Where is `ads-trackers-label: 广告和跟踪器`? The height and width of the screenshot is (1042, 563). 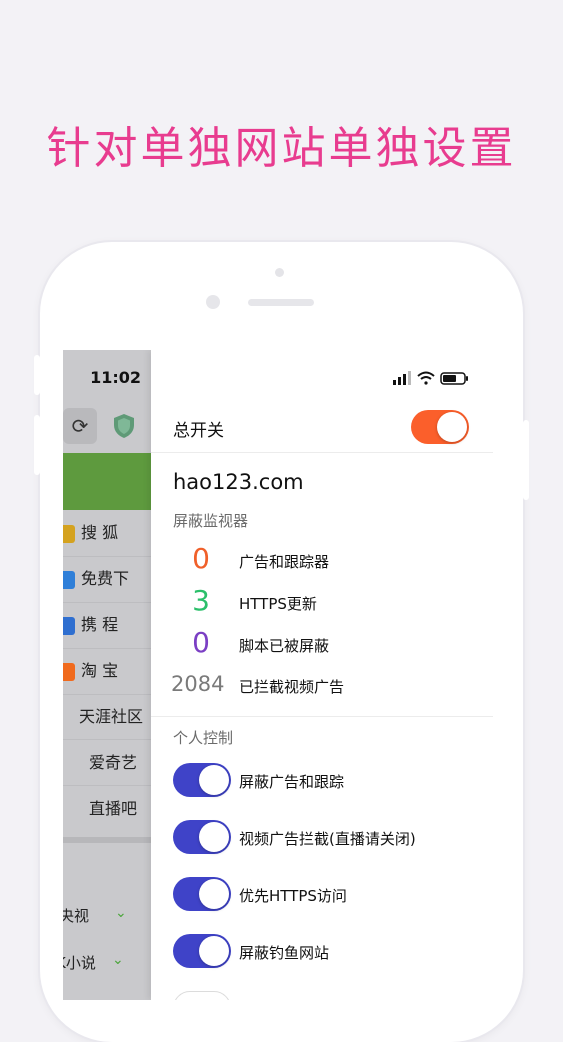
ads-trackers-label: 广告和跟踪器 is located at coordinates (284, 562).